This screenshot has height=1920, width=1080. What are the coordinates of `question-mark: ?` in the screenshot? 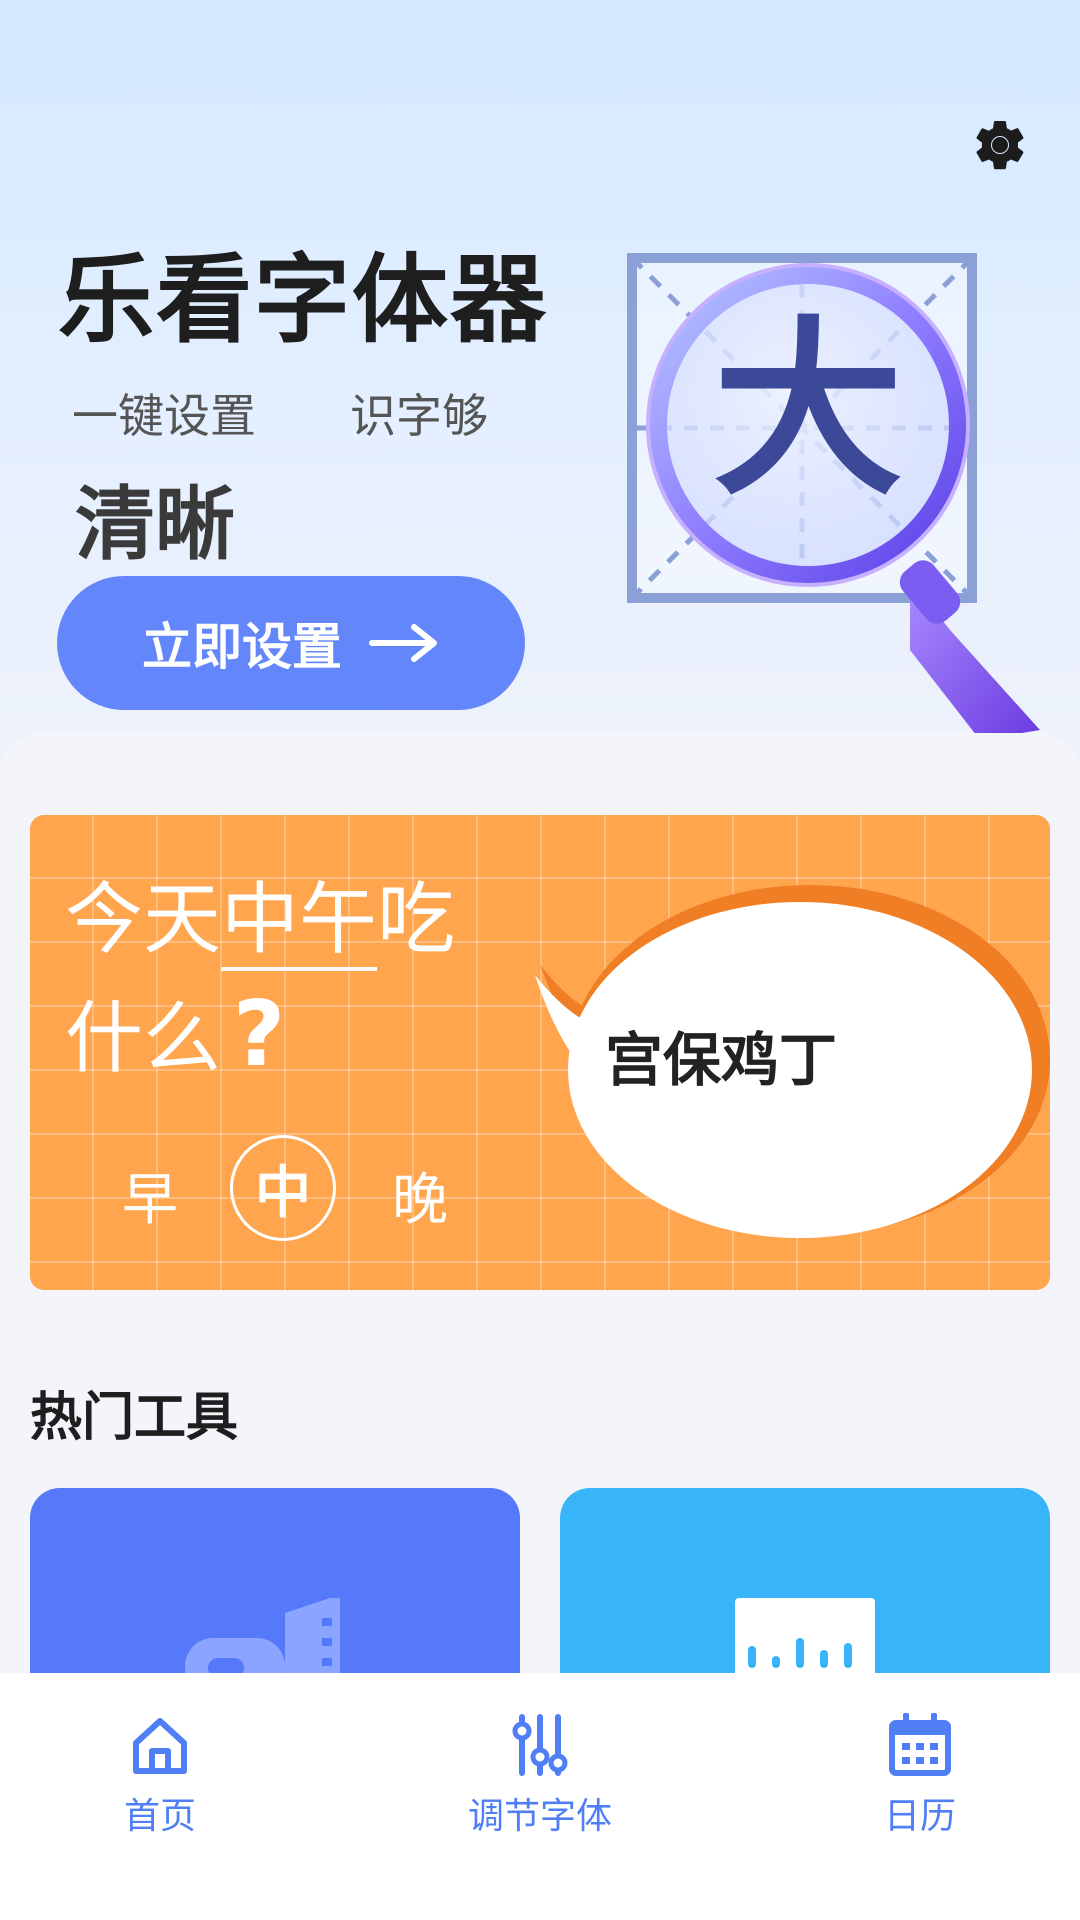 It's located at (259, 1034).